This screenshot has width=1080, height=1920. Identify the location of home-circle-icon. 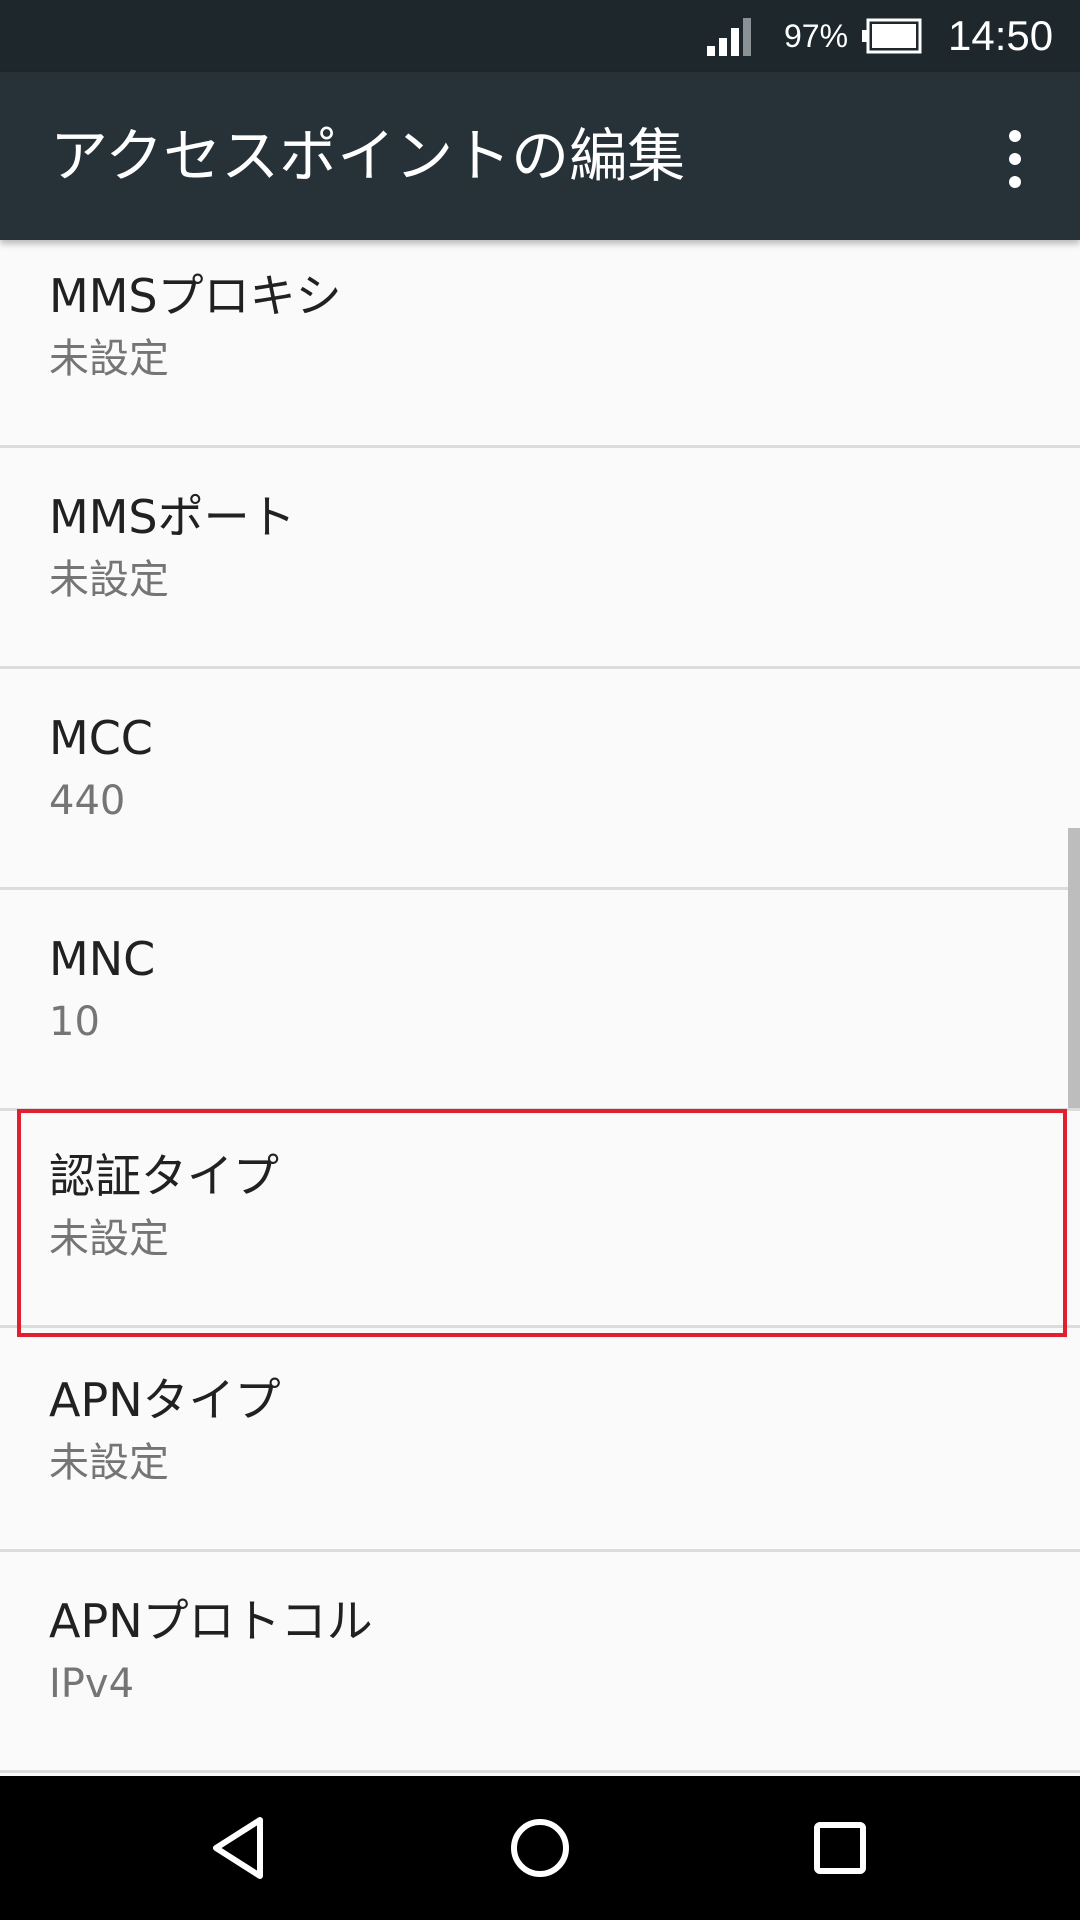
(540, 1848).